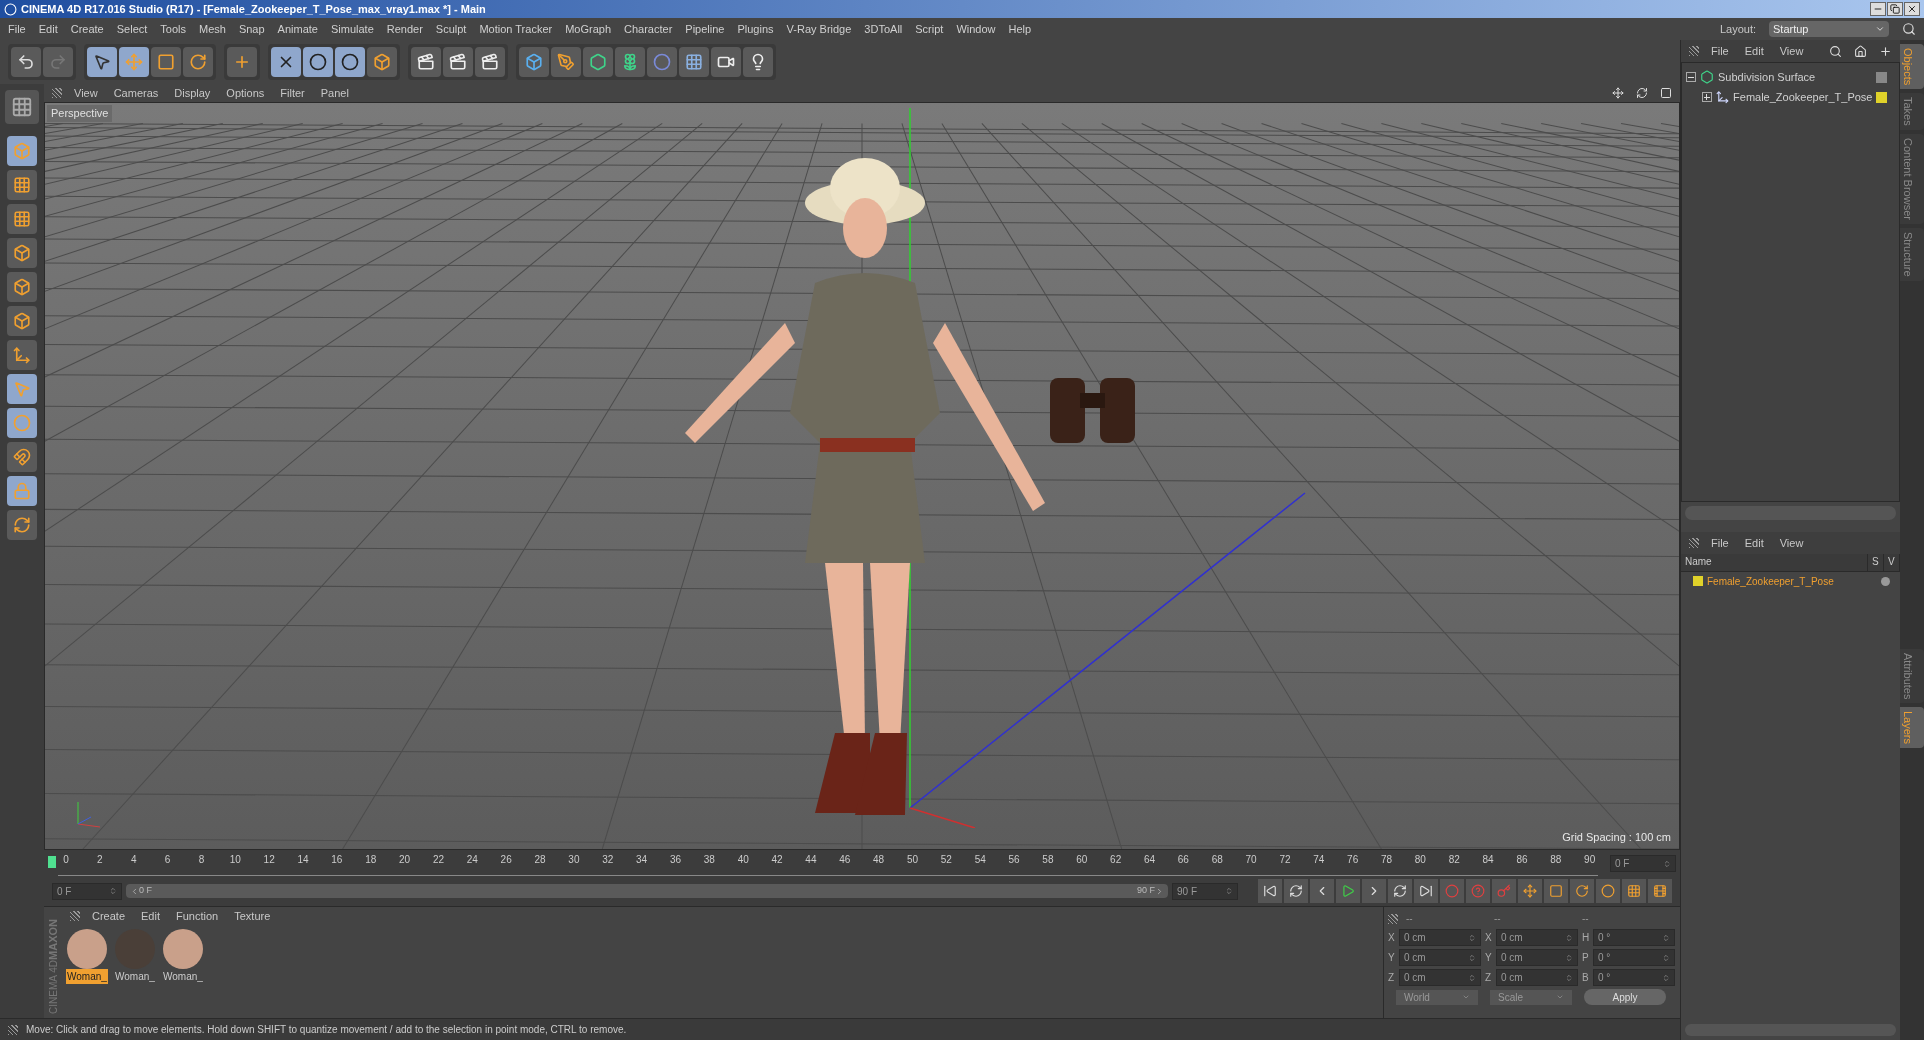 This screenshot has height=1040, width=1924. Describe the element at coordinates (819, 29) in the screenshot. I see `menu-item: V-Ray Bridge` at that location.